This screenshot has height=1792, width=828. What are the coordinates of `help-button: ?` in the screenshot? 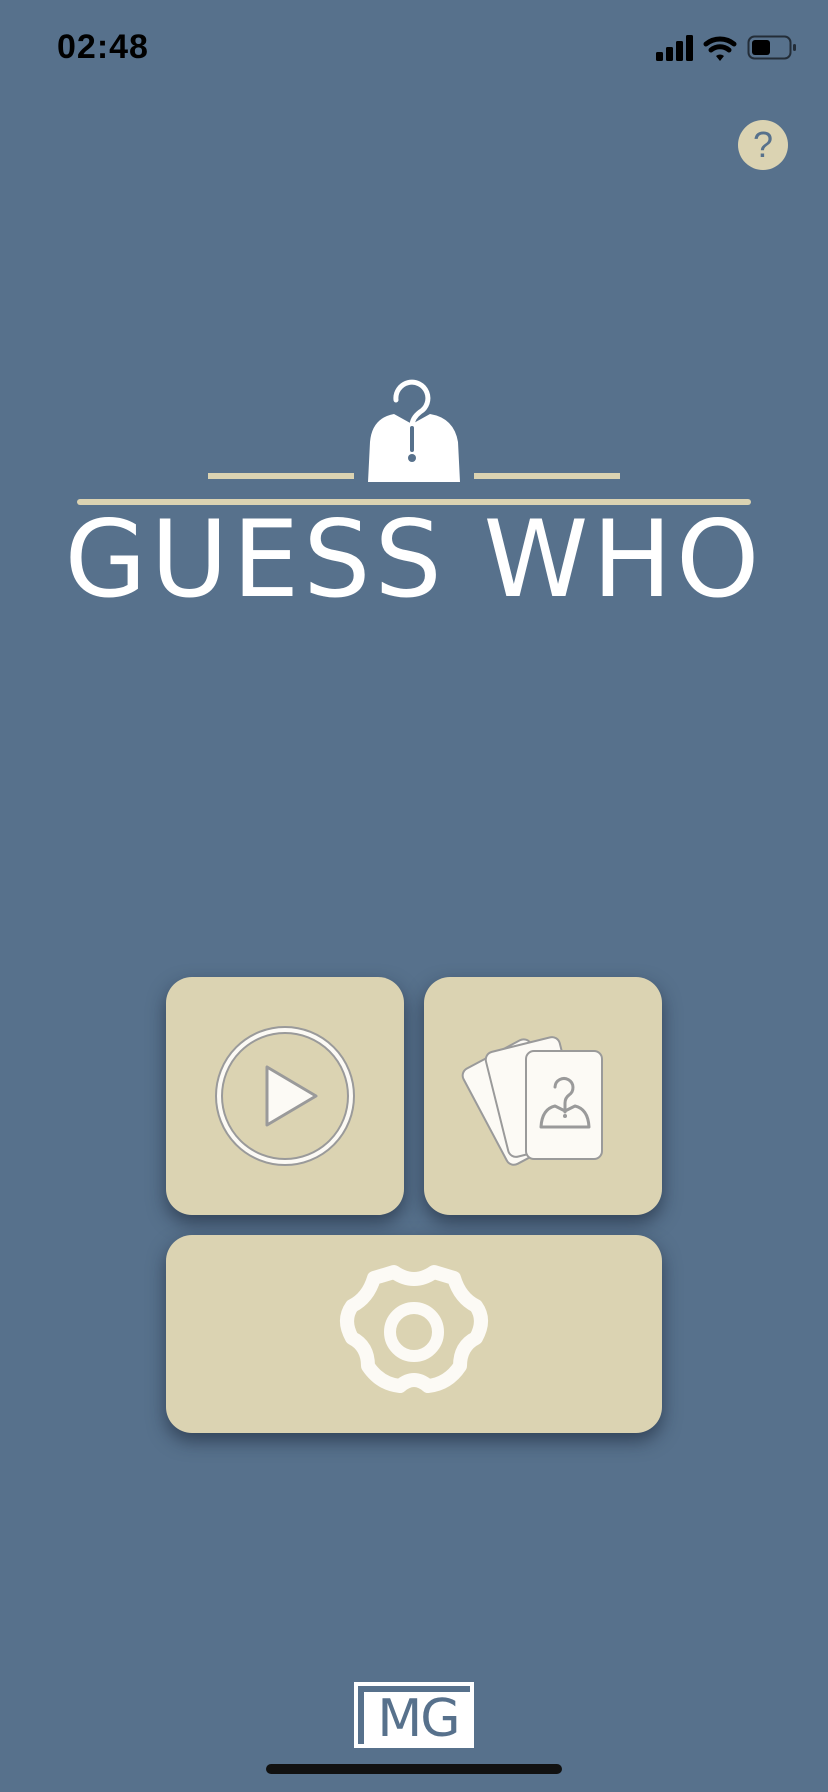 It's located at (763, 145).